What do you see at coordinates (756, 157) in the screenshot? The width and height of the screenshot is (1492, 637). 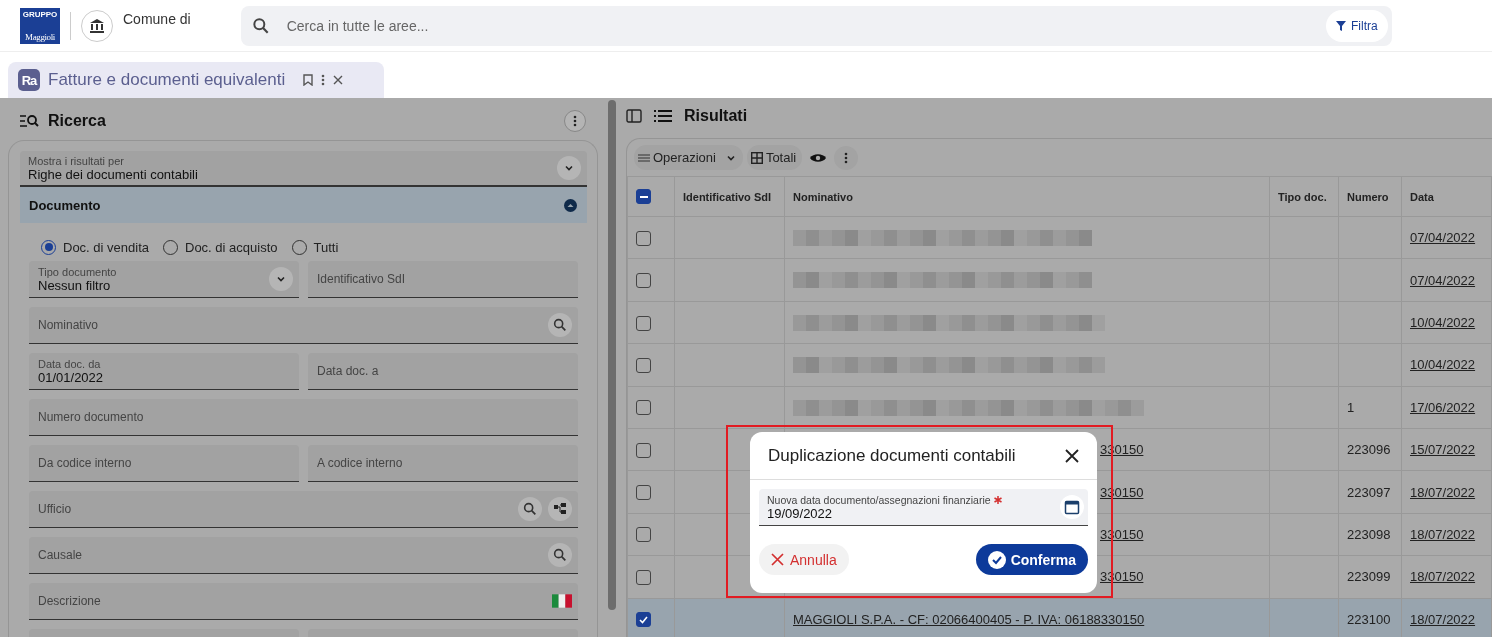 I see `table-icon` at bounding box center [756, 157].